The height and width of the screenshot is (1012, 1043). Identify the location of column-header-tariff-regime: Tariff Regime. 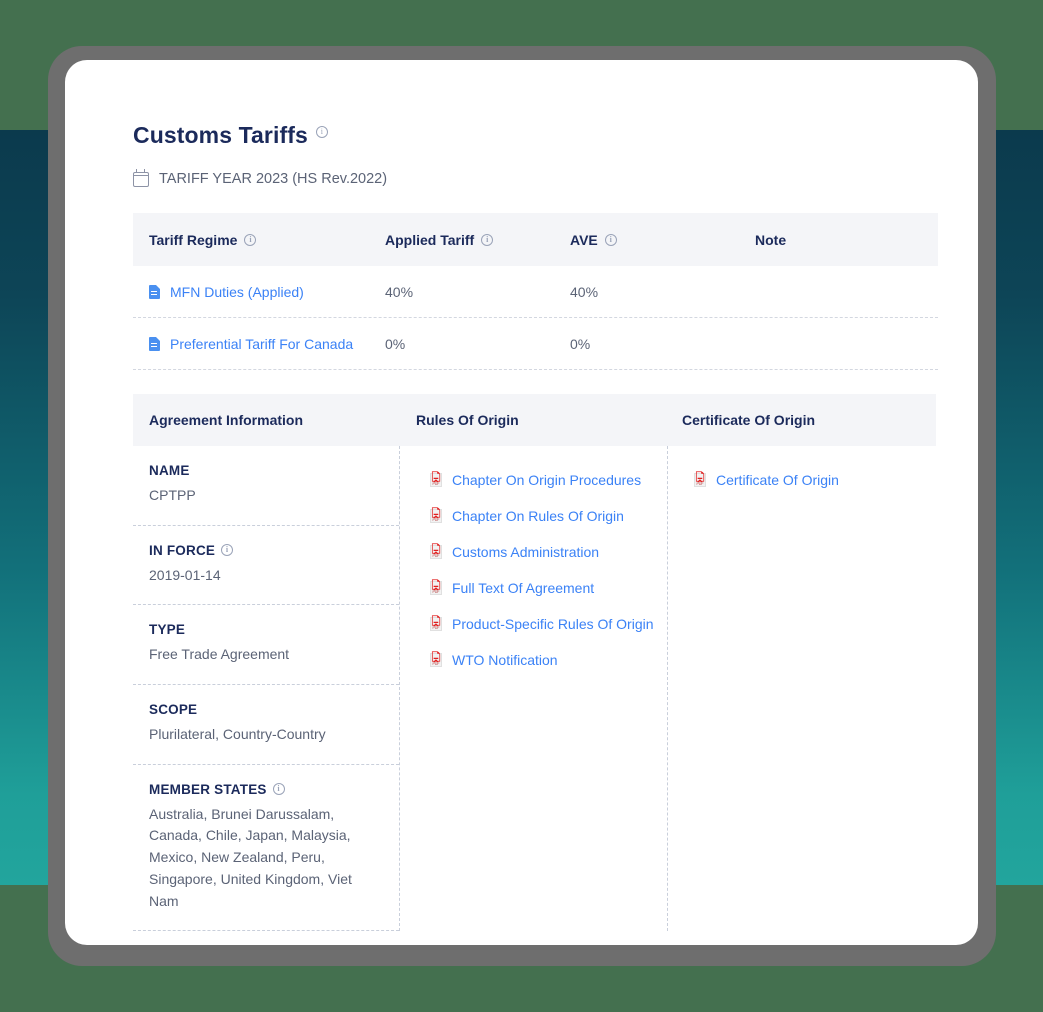
(259, 240).